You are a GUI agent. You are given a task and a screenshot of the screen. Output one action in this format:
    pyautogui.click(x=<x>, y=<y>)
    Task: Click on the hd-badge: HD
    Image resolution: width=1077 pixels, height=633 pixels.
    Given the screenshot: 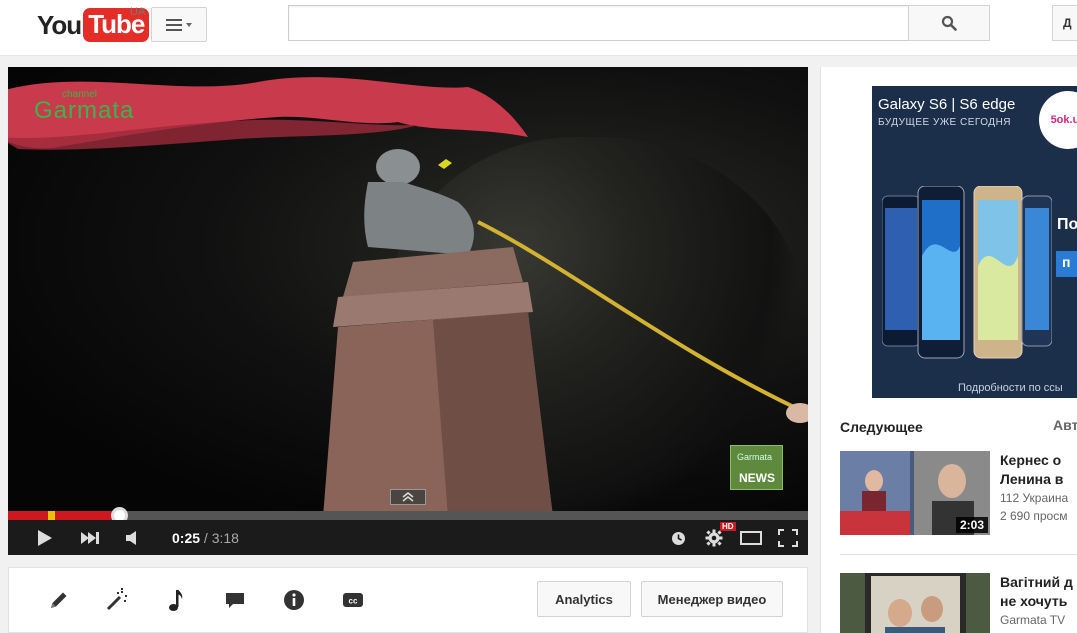 What is the action you would take?
    pyautogui.click(x=728, y=526)
    